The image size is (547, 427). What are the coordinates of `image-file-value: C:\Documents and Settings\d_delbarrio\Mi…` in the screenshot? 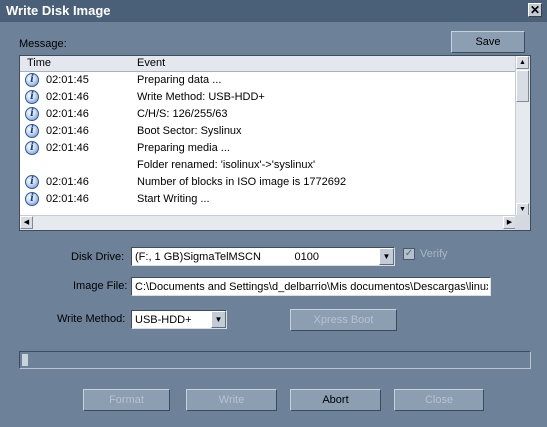 It's located at (311, 287).